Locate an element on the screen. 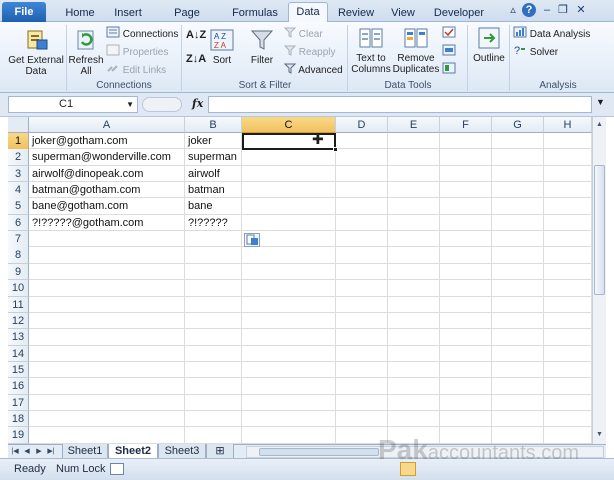 The height and width of the screenshot is (480, 614). column-header-d: D is located at coordinates (362, 125).